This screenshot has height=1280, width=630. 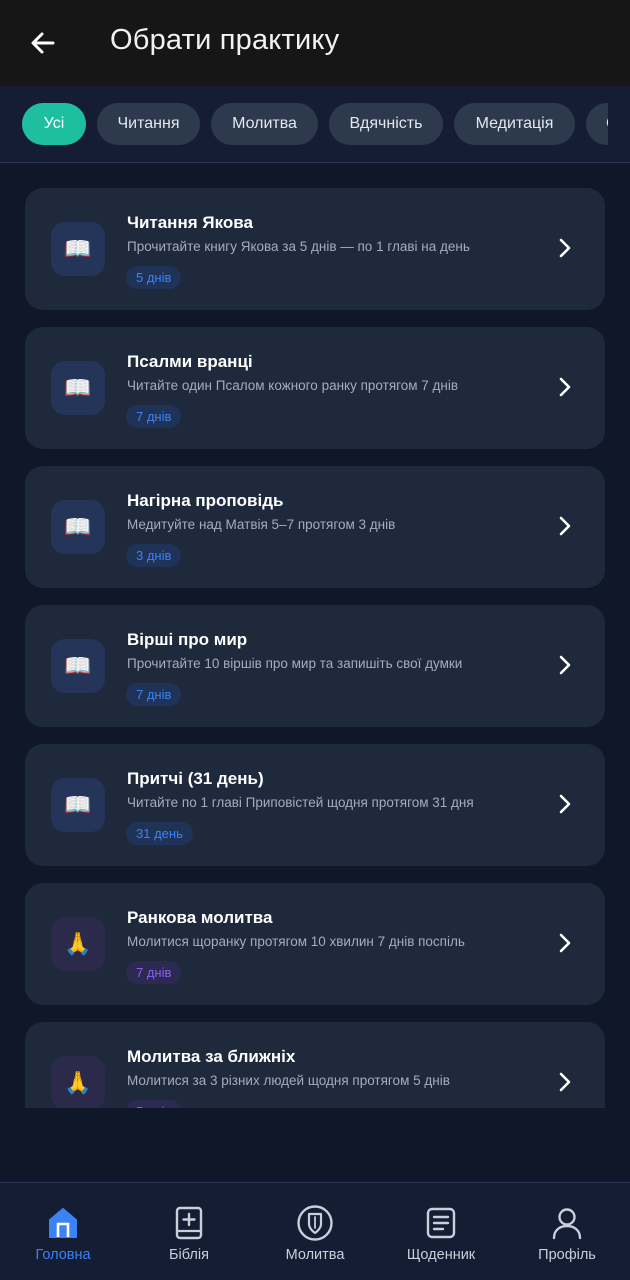 I want to click on filter-chip-more: С, so click(x=597, y=124).